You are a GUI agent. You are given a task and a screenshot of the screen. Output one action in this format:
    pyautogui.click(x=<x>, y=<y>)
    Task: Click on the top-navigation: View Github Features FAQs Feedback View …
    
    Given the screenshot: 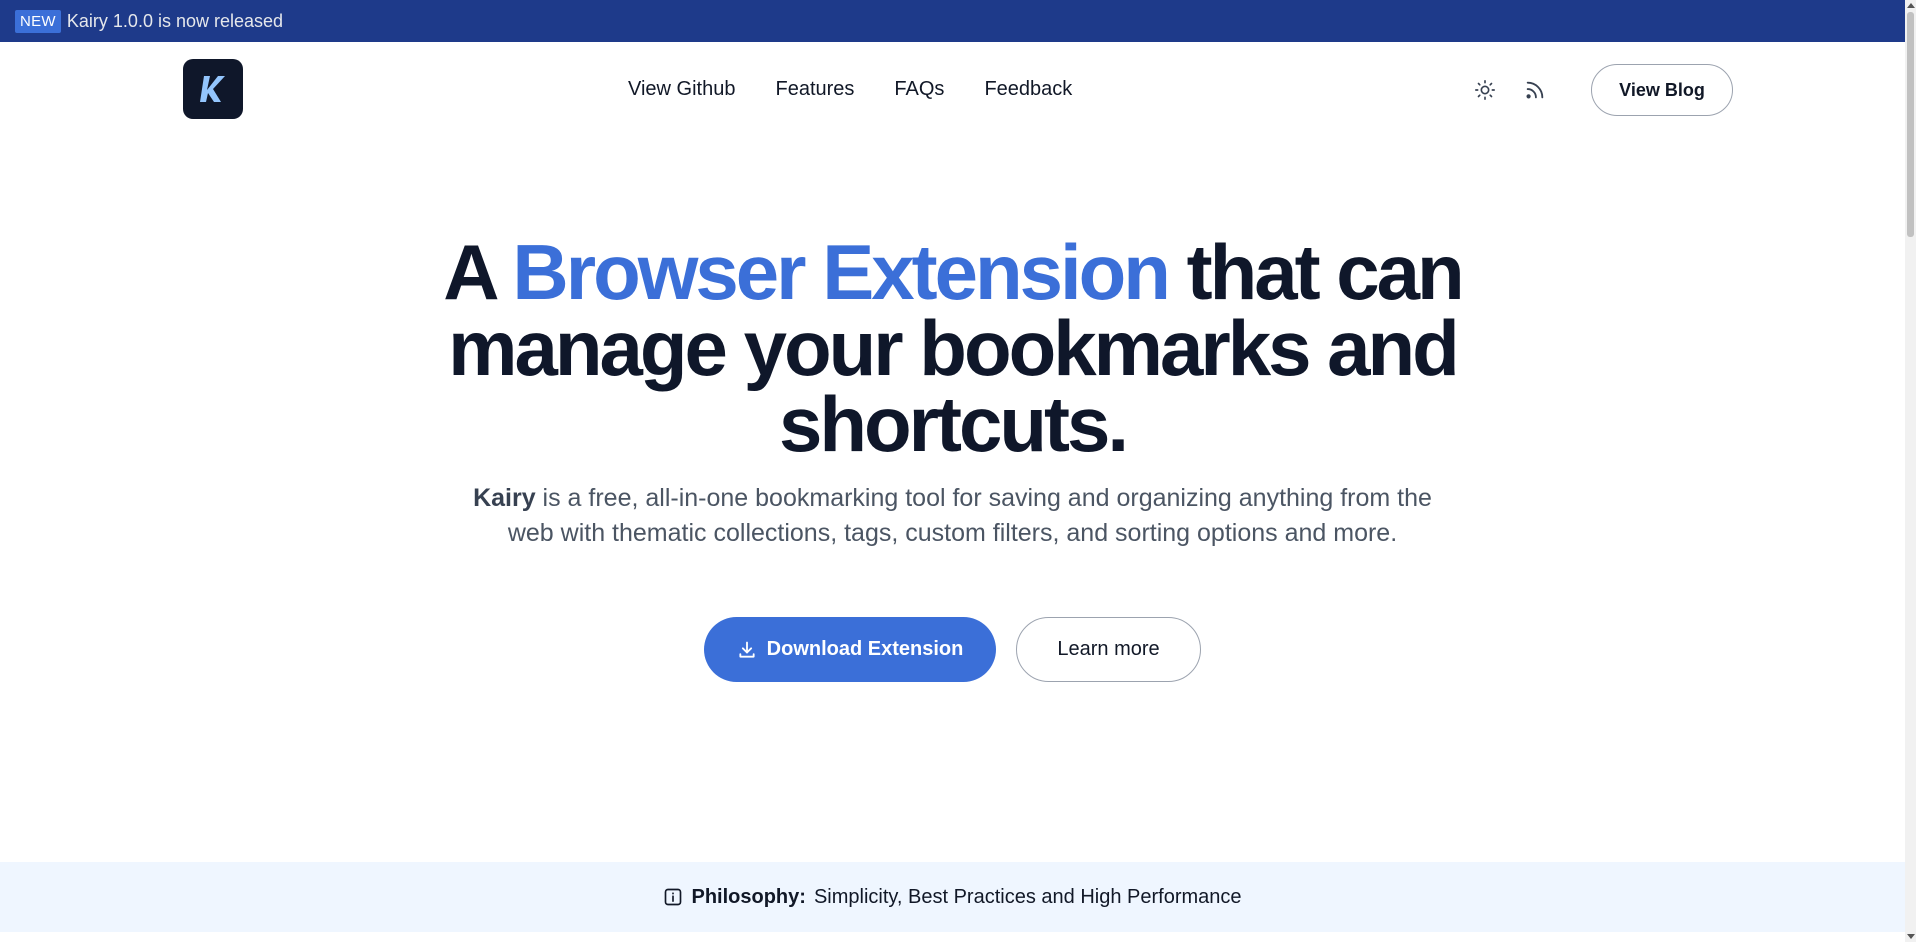 What is the action you would take?
    pyautogui.click(x=952, y=90)
    